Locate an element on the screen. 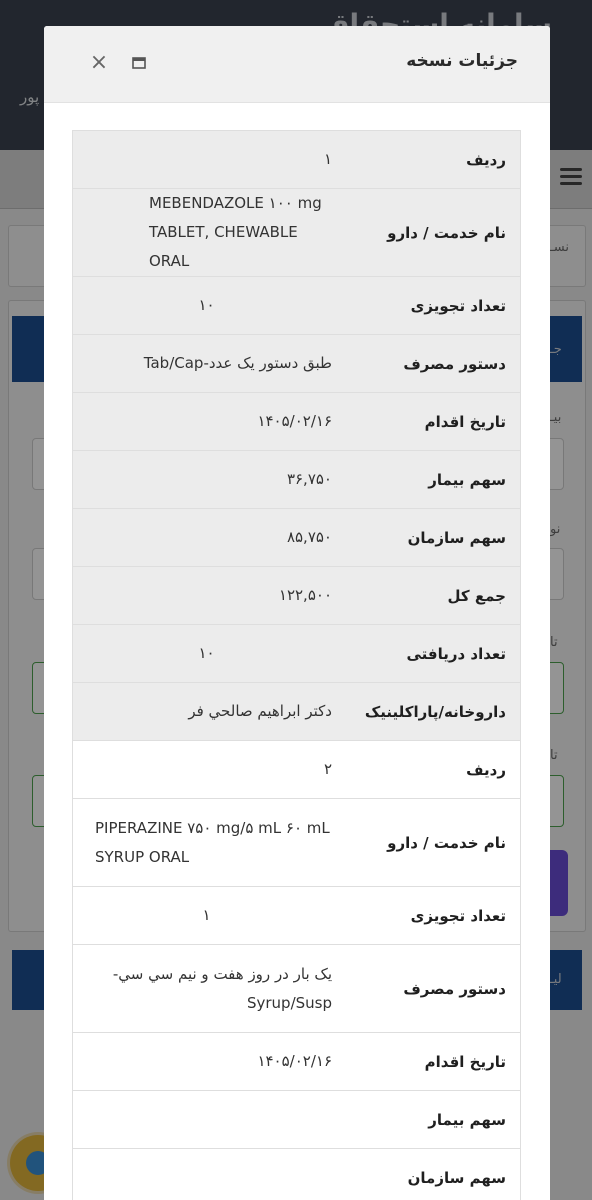 This screenshot has height=1200, width=592. table-row: دستور مصرف طبق دستور یک عدد-Tab/Cap is located at coordinates (296, 363).